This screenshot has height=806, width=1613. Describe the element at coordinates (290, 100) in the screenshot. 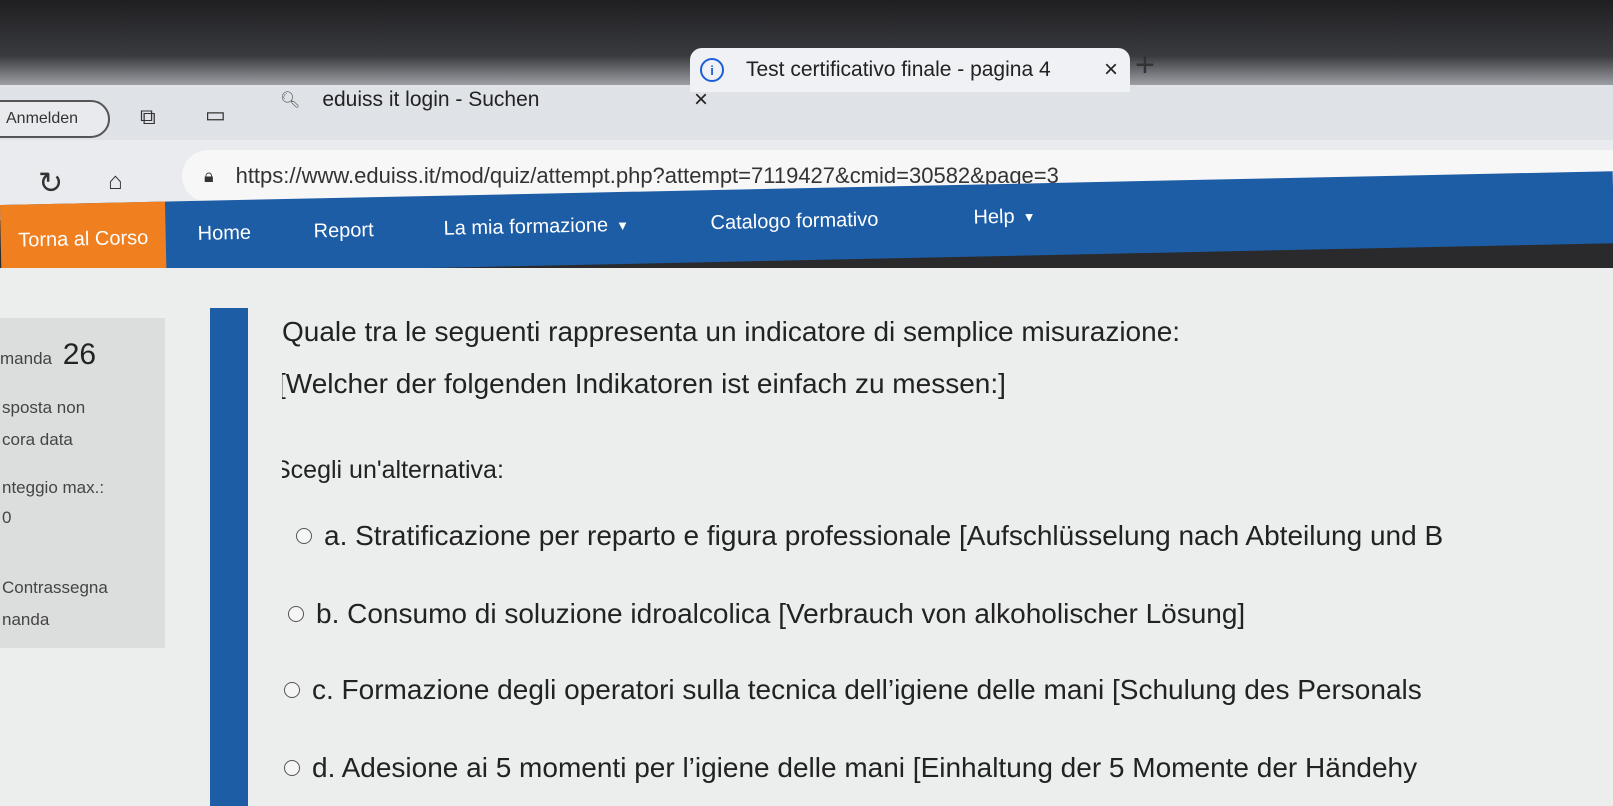

I see `search-icon: 🔍︎` at that location.